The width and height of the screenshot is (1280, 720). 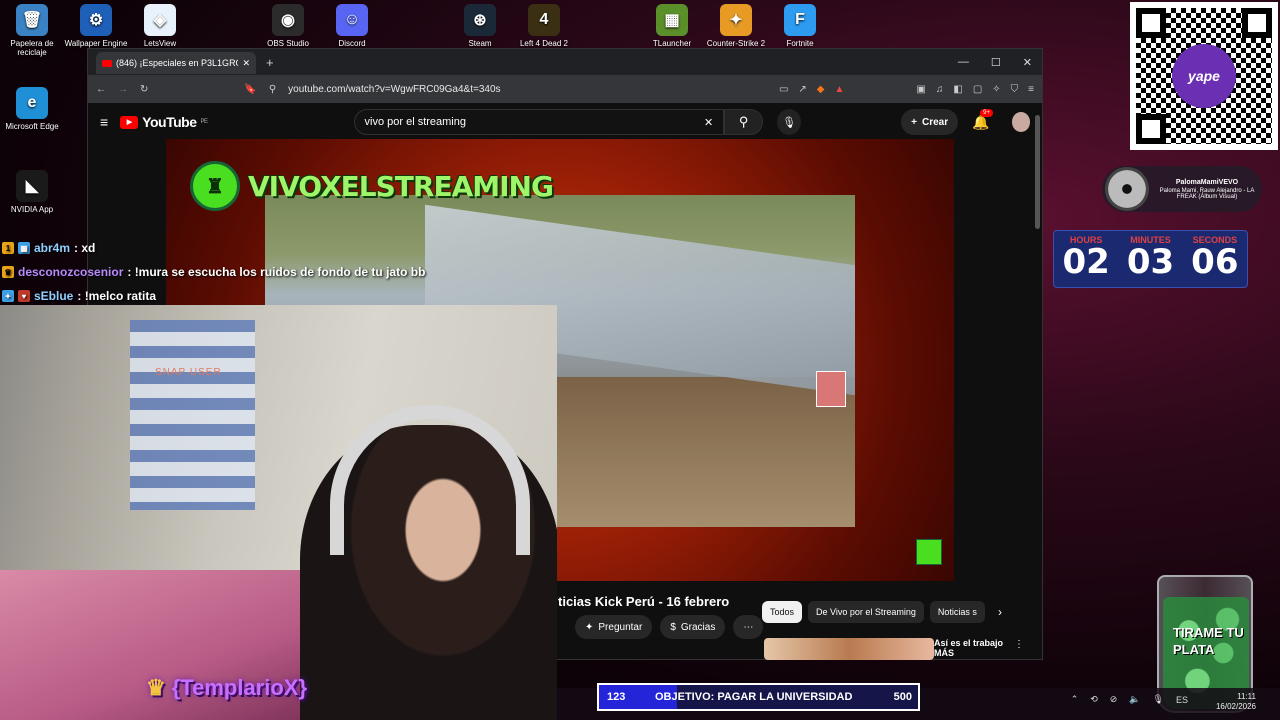 What do you see at coordinates (930, 122) in the screenshot?
I see `create-button: + Crear` at bounding box center [930, 122].